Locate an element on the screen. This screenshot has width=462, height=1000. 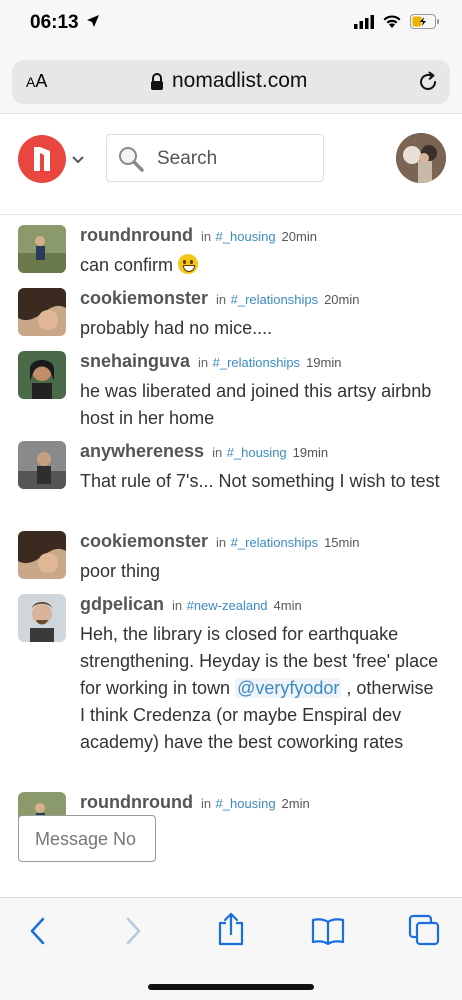
lock-icon is located at coordinates (157, 84).